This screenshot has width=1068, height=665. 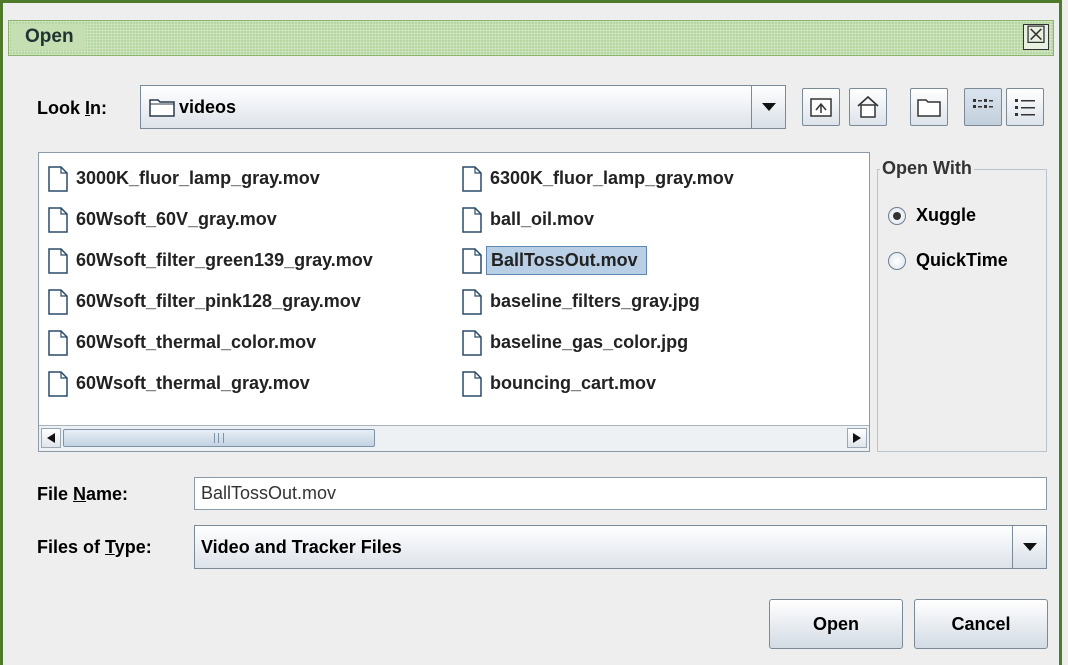 I want to click on file-name: baseline_gas_color.jpg, so click(x=589, y=342).